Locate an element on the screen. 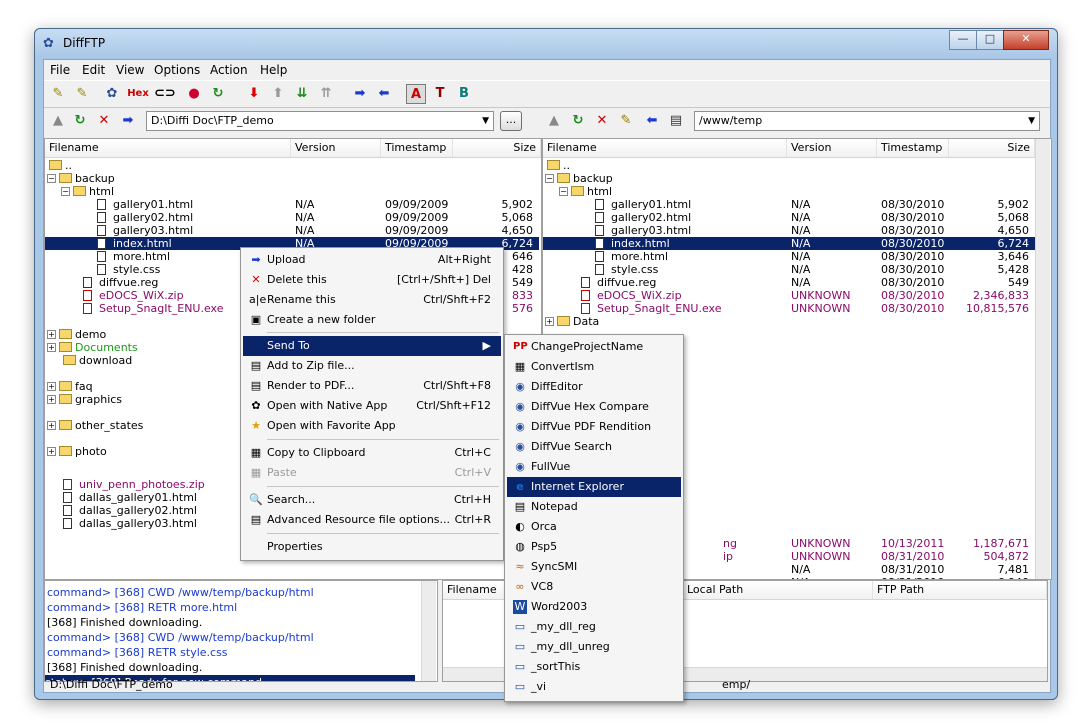 This screenshot has height=728, width=1089. toggle-a-button: A is located at coordinates (416, 94).